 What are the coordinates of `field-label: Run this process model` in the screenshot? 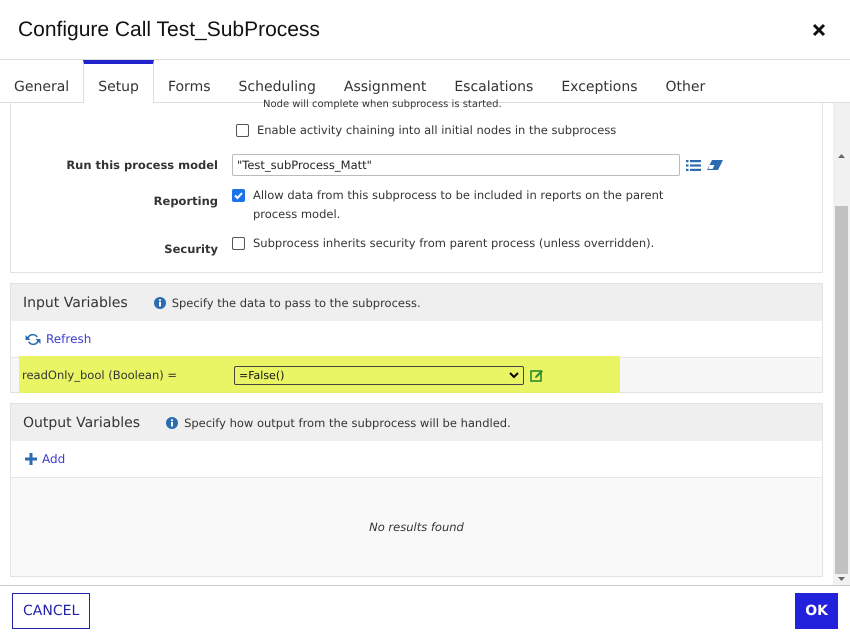 It's located at (141, 165).